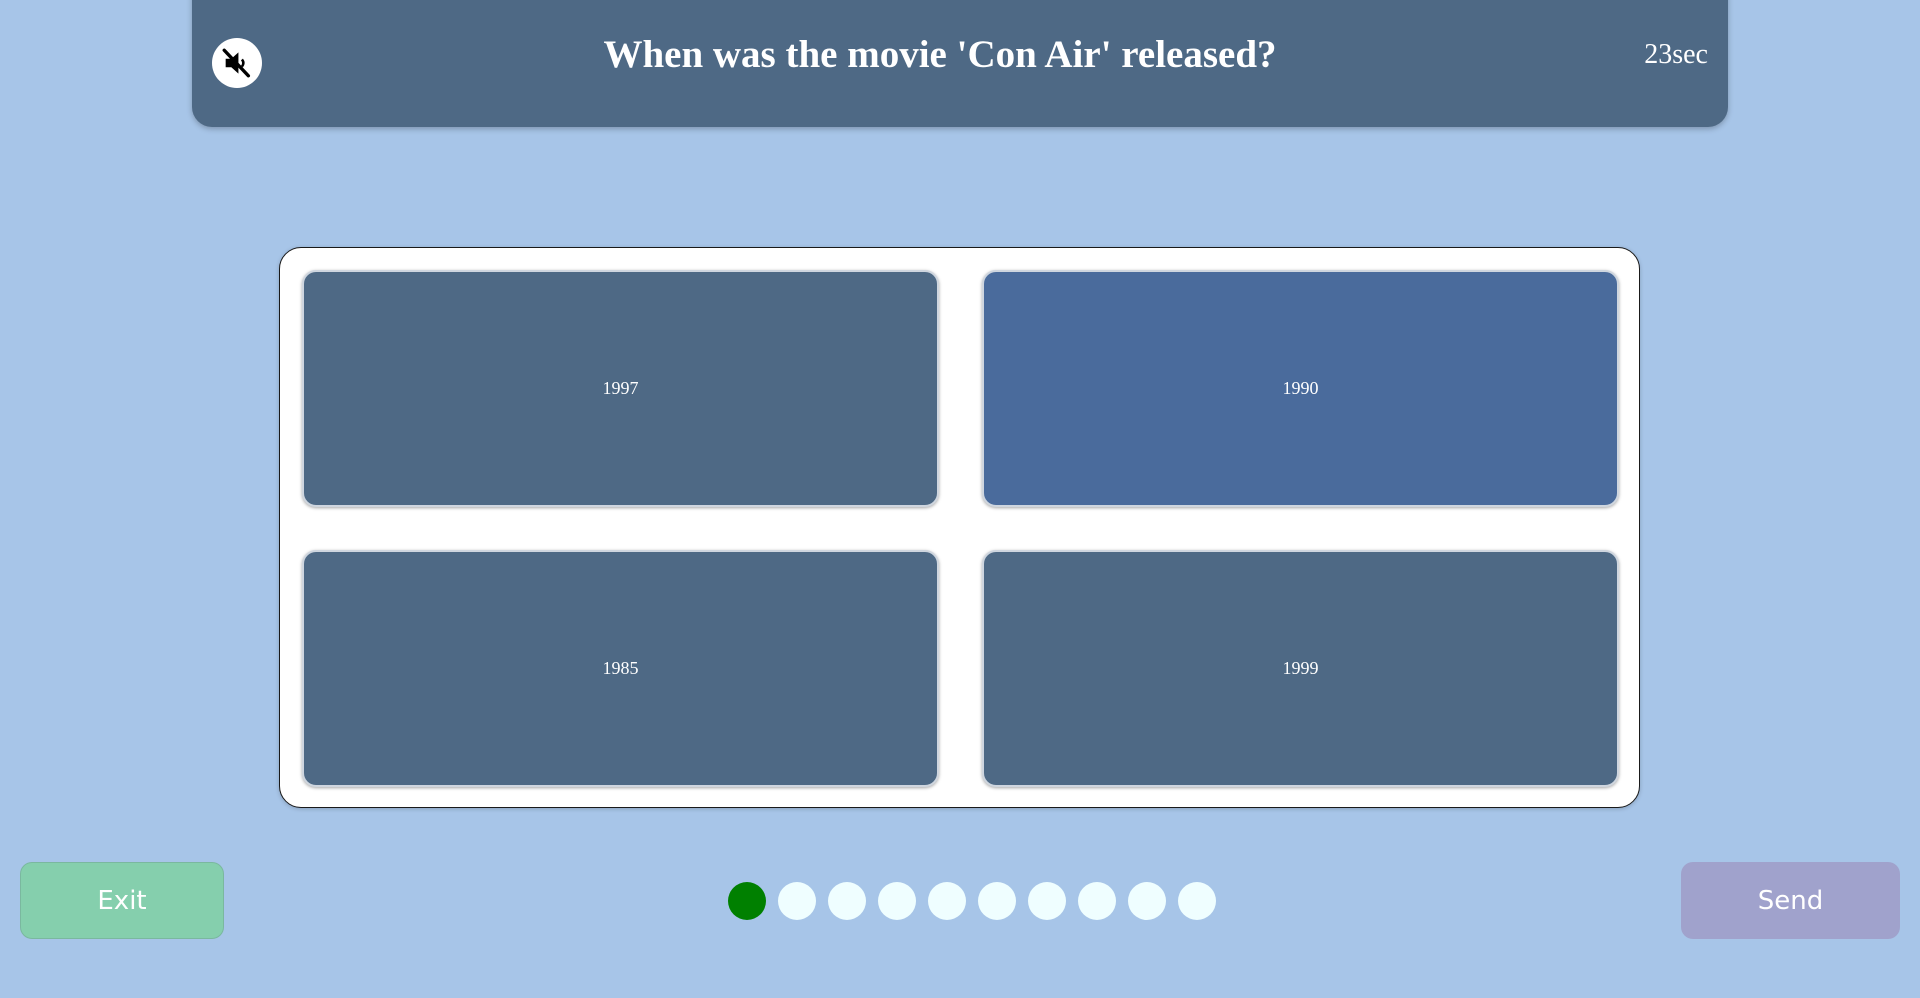 The width and height of the screenshot is (1920, 998). I want to click on send-button: Send, so click(1790, 900).